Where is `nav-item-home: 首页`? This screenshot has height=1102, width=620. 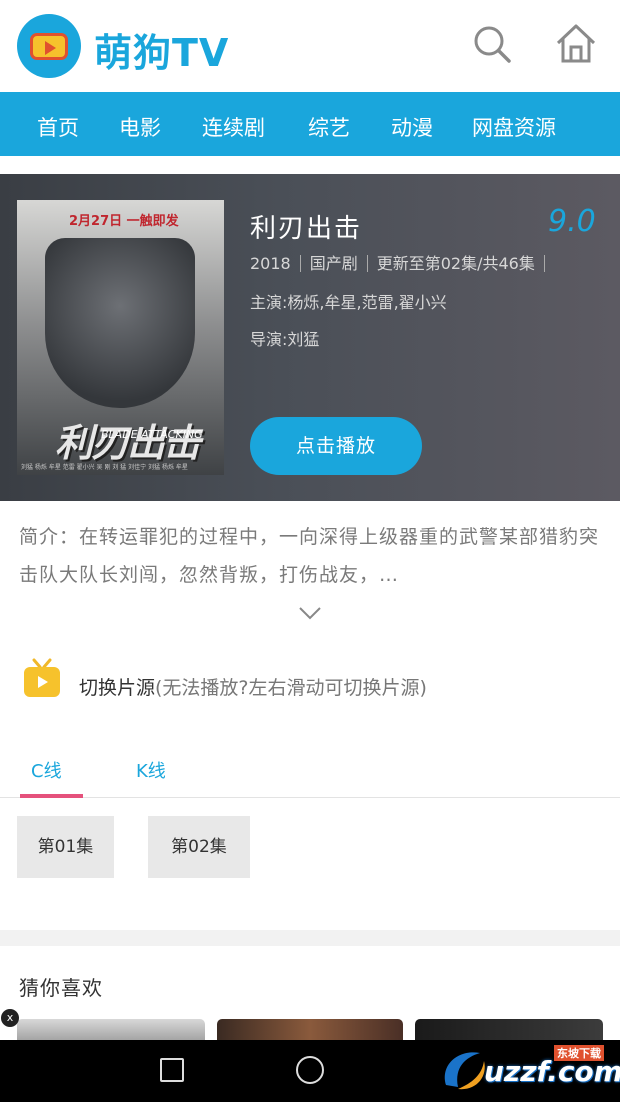
nav-item-home: 首页 is located at coordinates (58, 127).